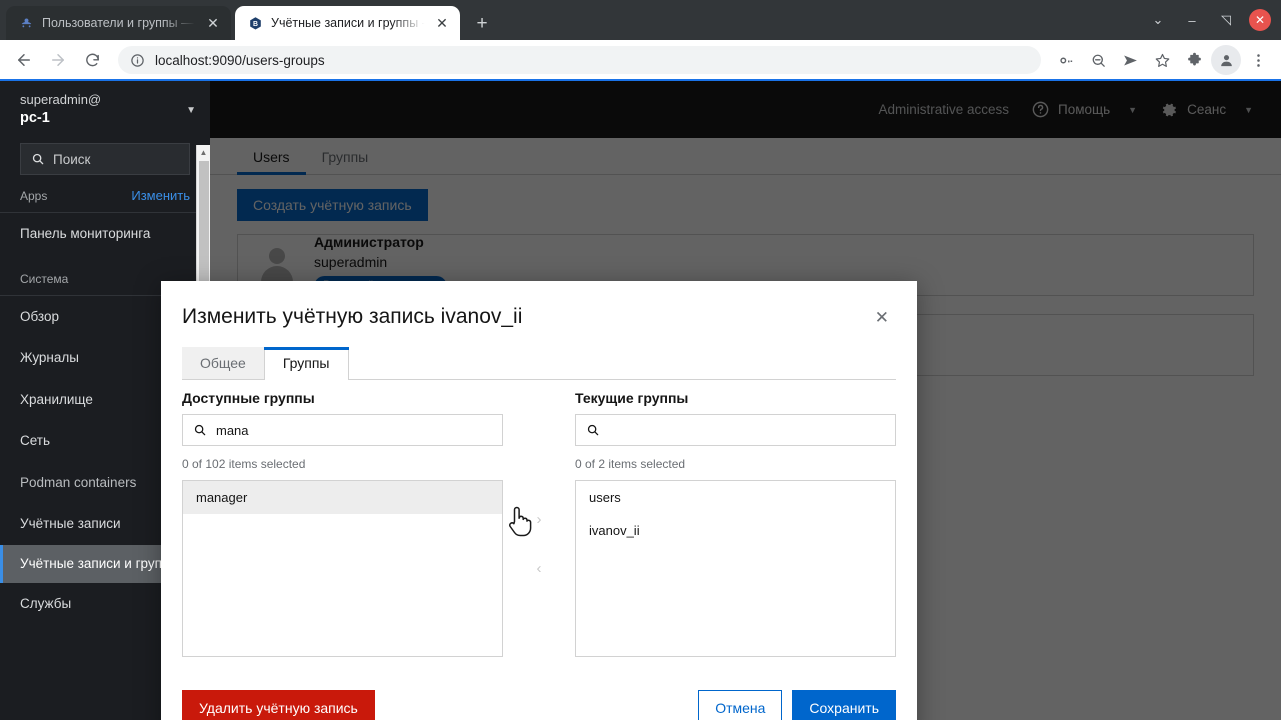  What do you see at coordinates (1226, 20) in the screenshot?
I see `maximize-button: ◹` at bounding box center [1226, 20].